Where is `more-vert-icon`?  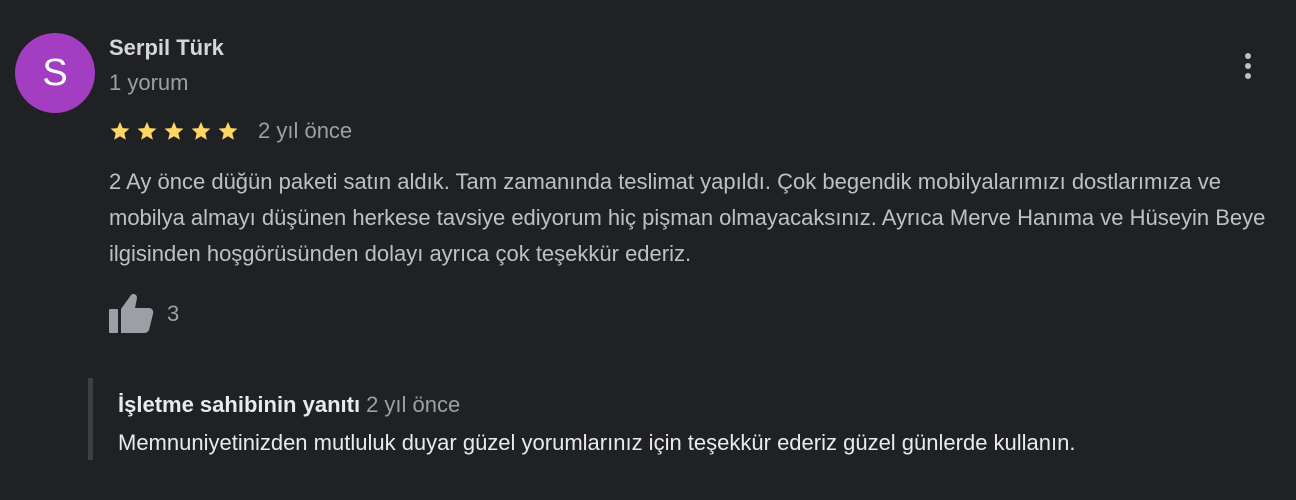 more-vert-icon is located at coordinates (1248, 66).